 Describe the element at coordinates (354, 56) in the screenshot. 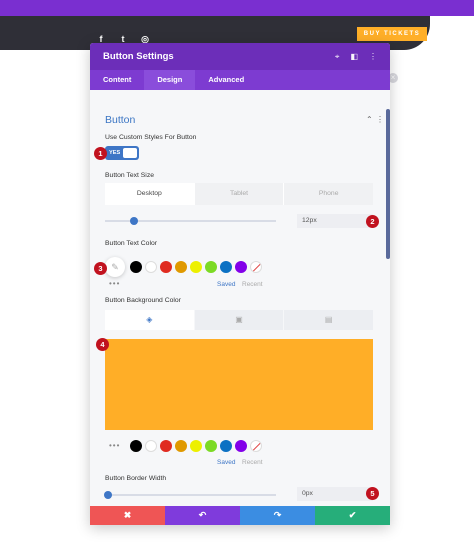

I see `split-view-icon: ◧` at that location.